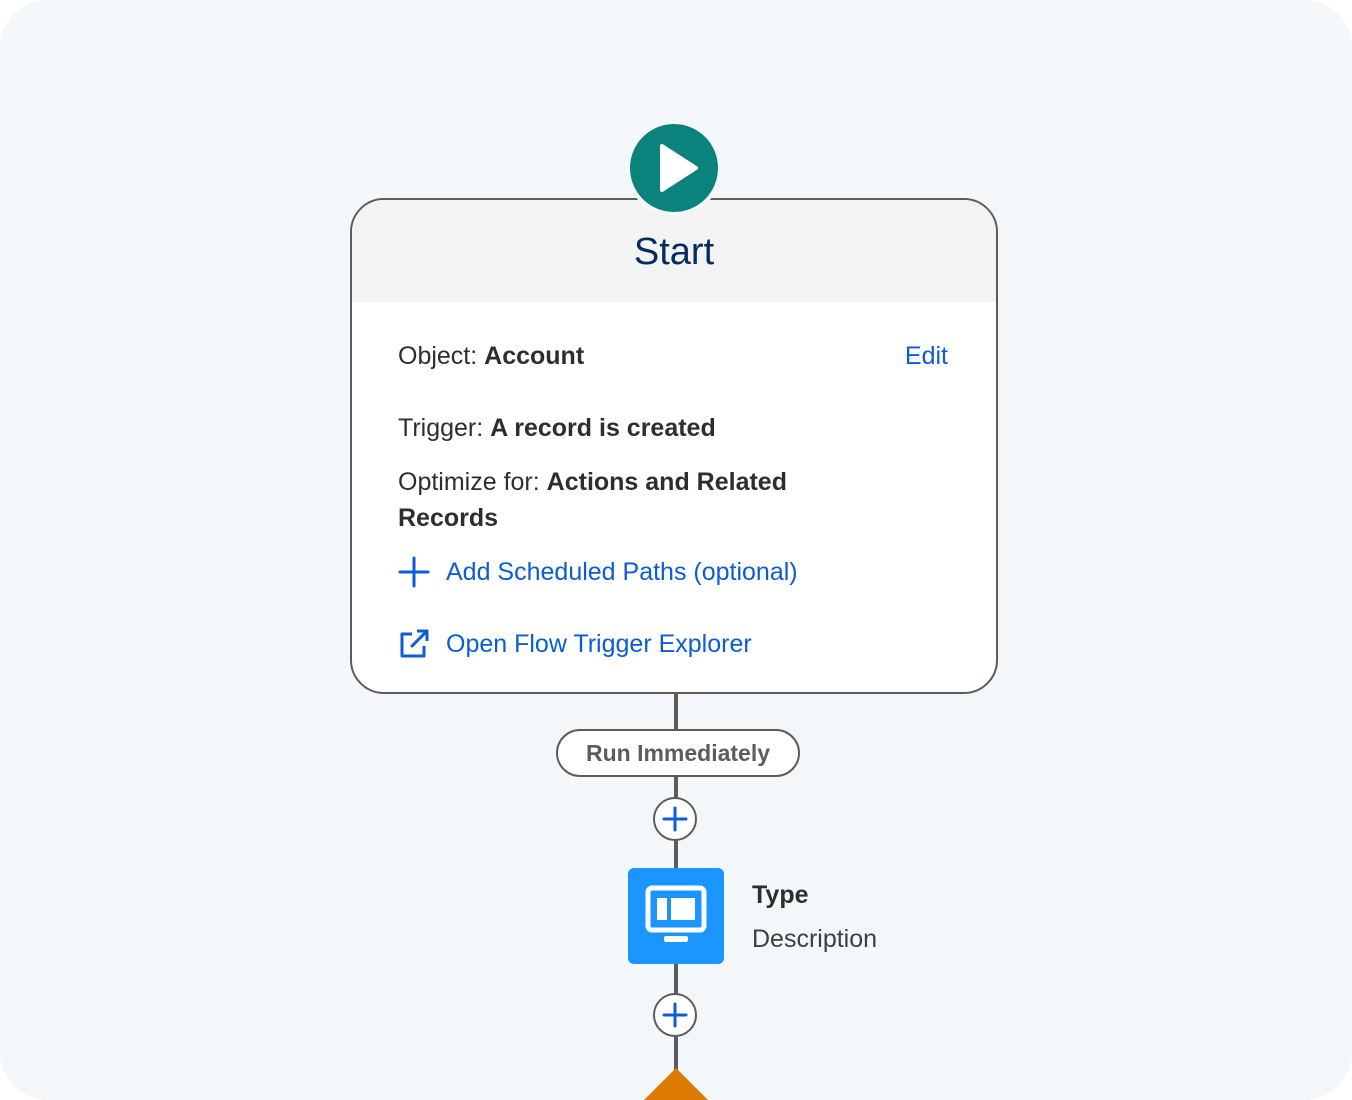  Describe the element at coordinates (676, 710) in the screenshot. I see `connector-line` at that location.